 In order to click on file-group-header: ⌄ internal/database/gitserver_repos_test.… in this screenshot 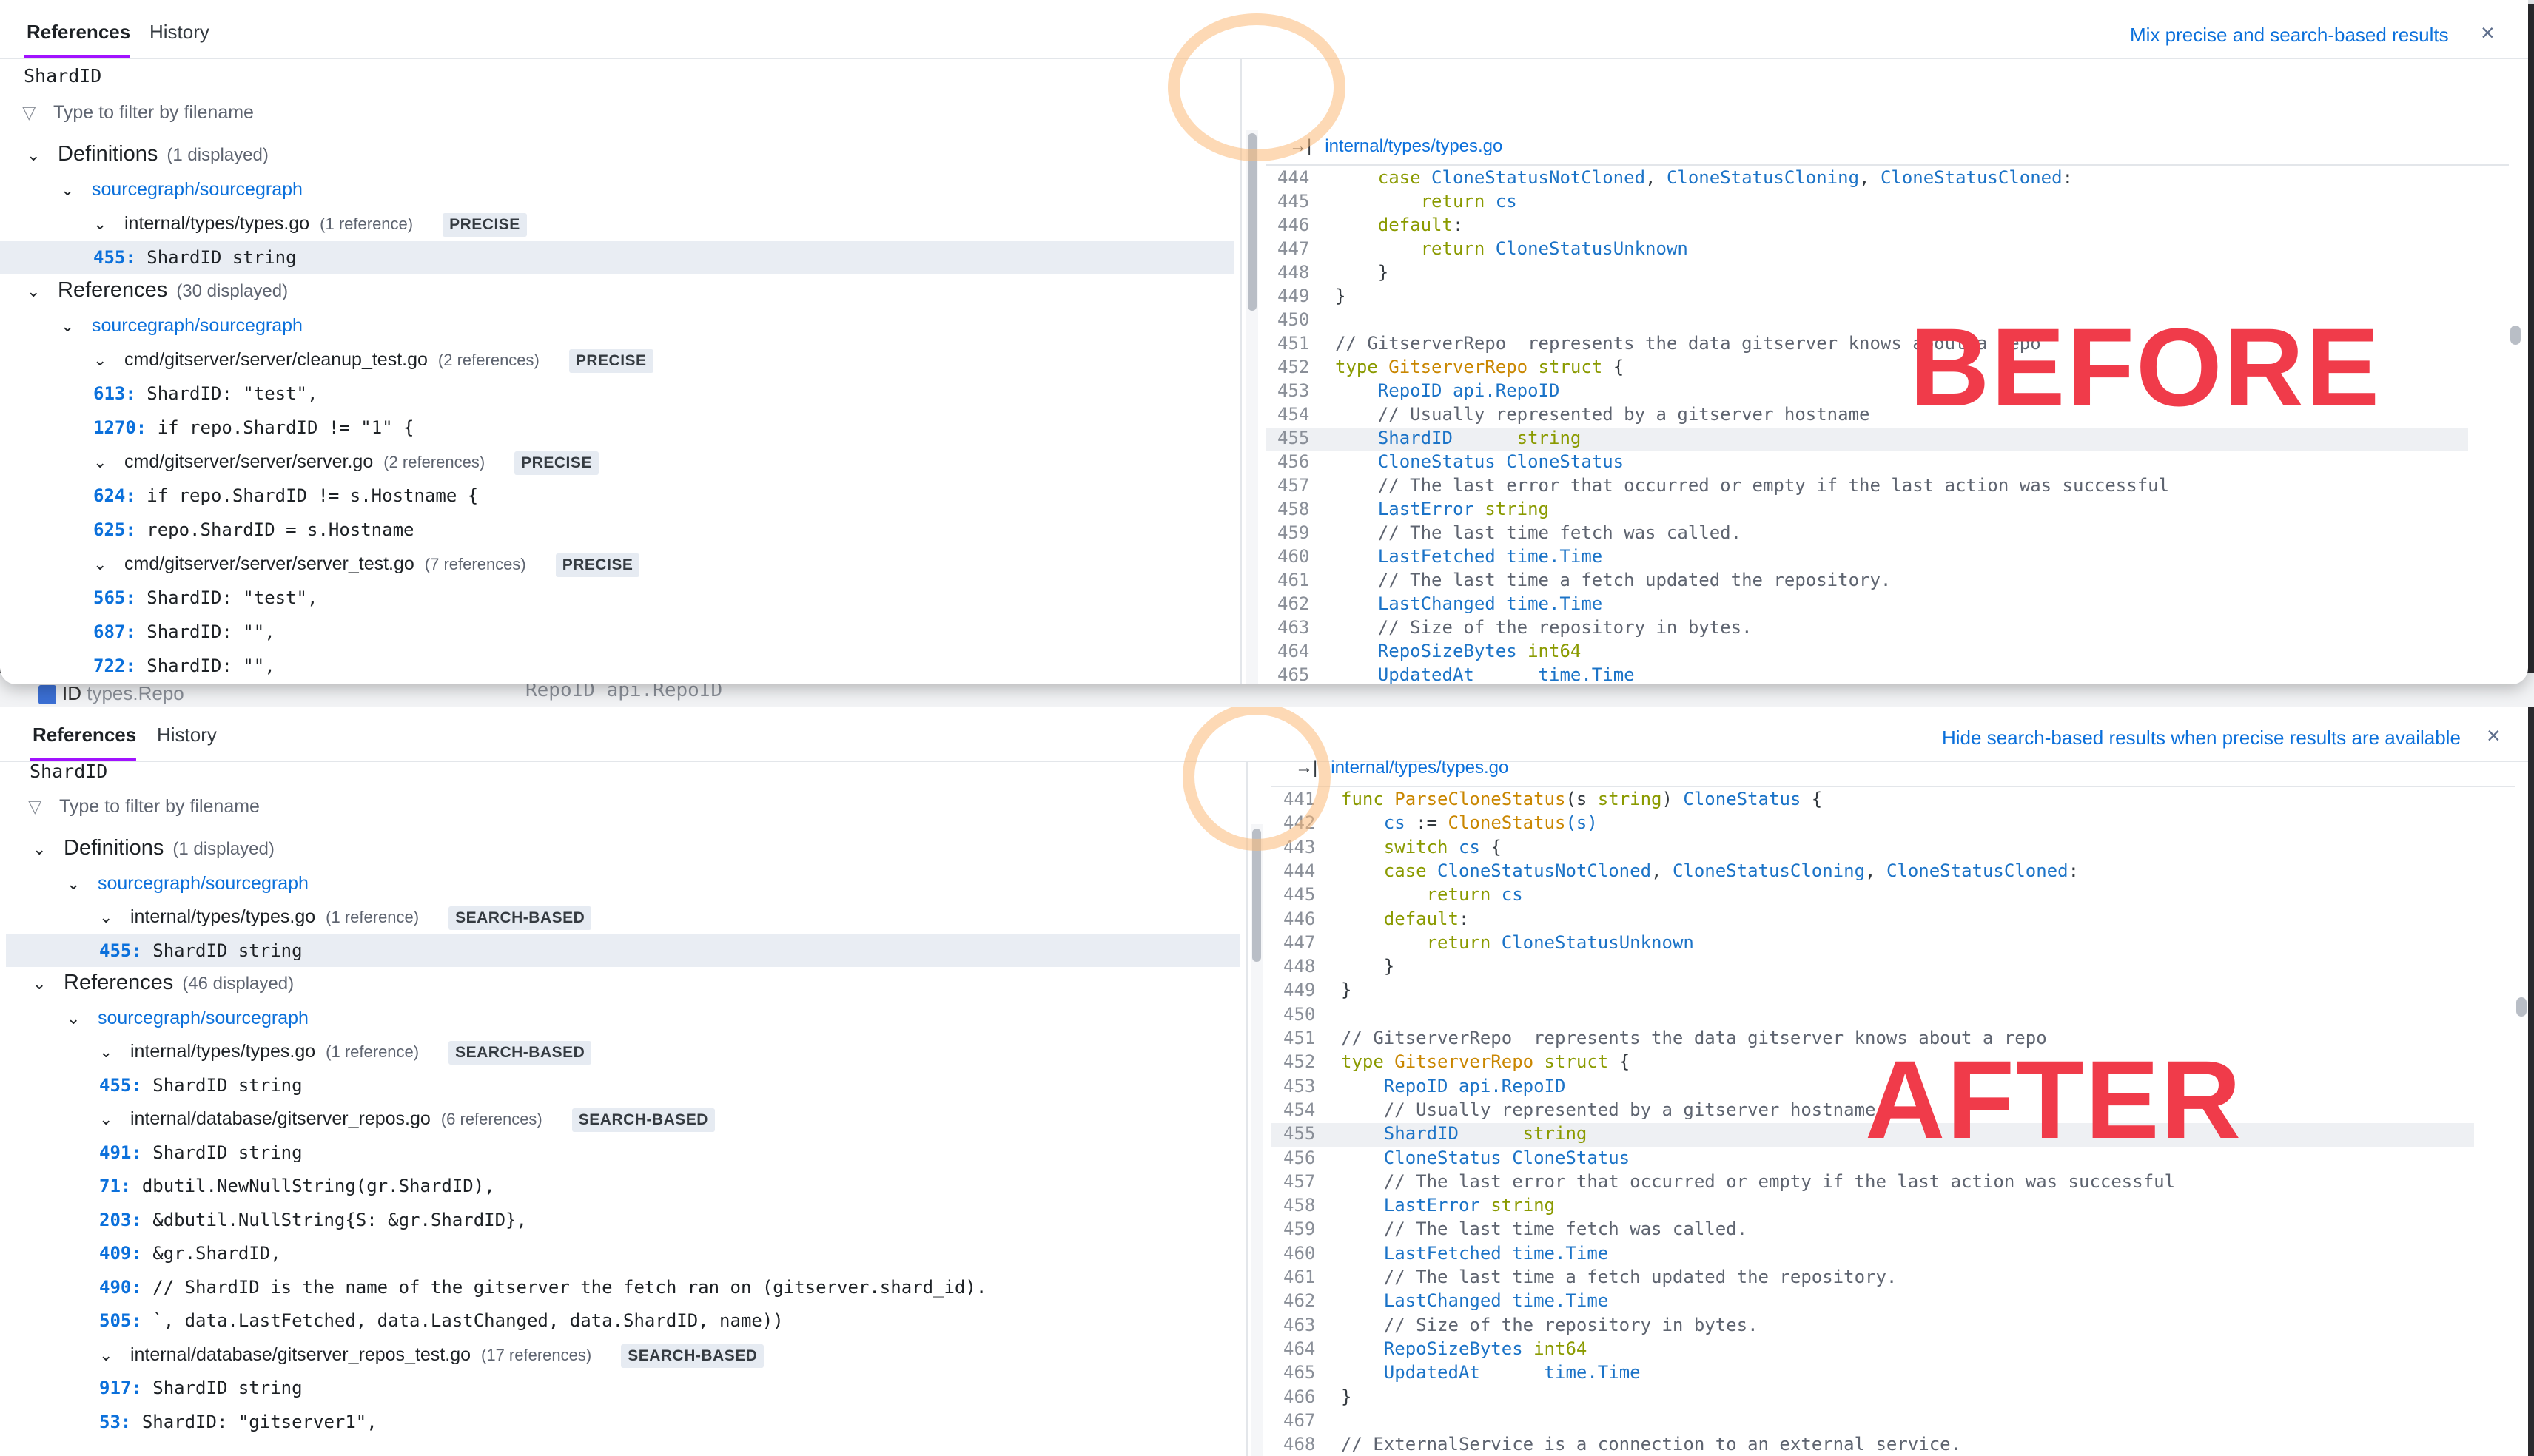, I will do `click(623, 1354)`.